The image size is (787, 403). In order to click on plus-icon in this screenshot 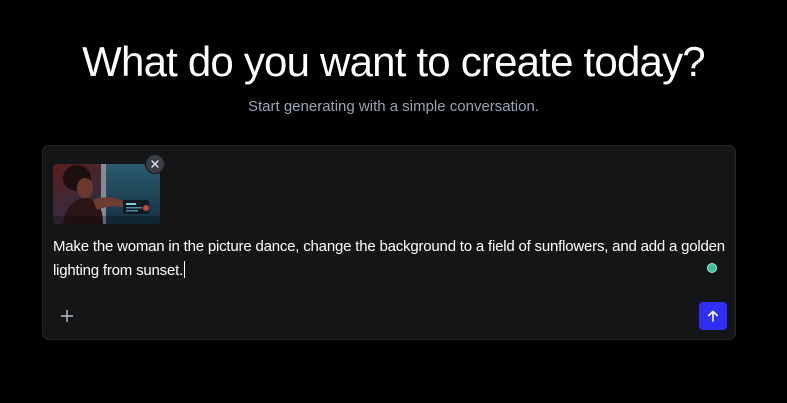, I will do `click(67, 316)`.